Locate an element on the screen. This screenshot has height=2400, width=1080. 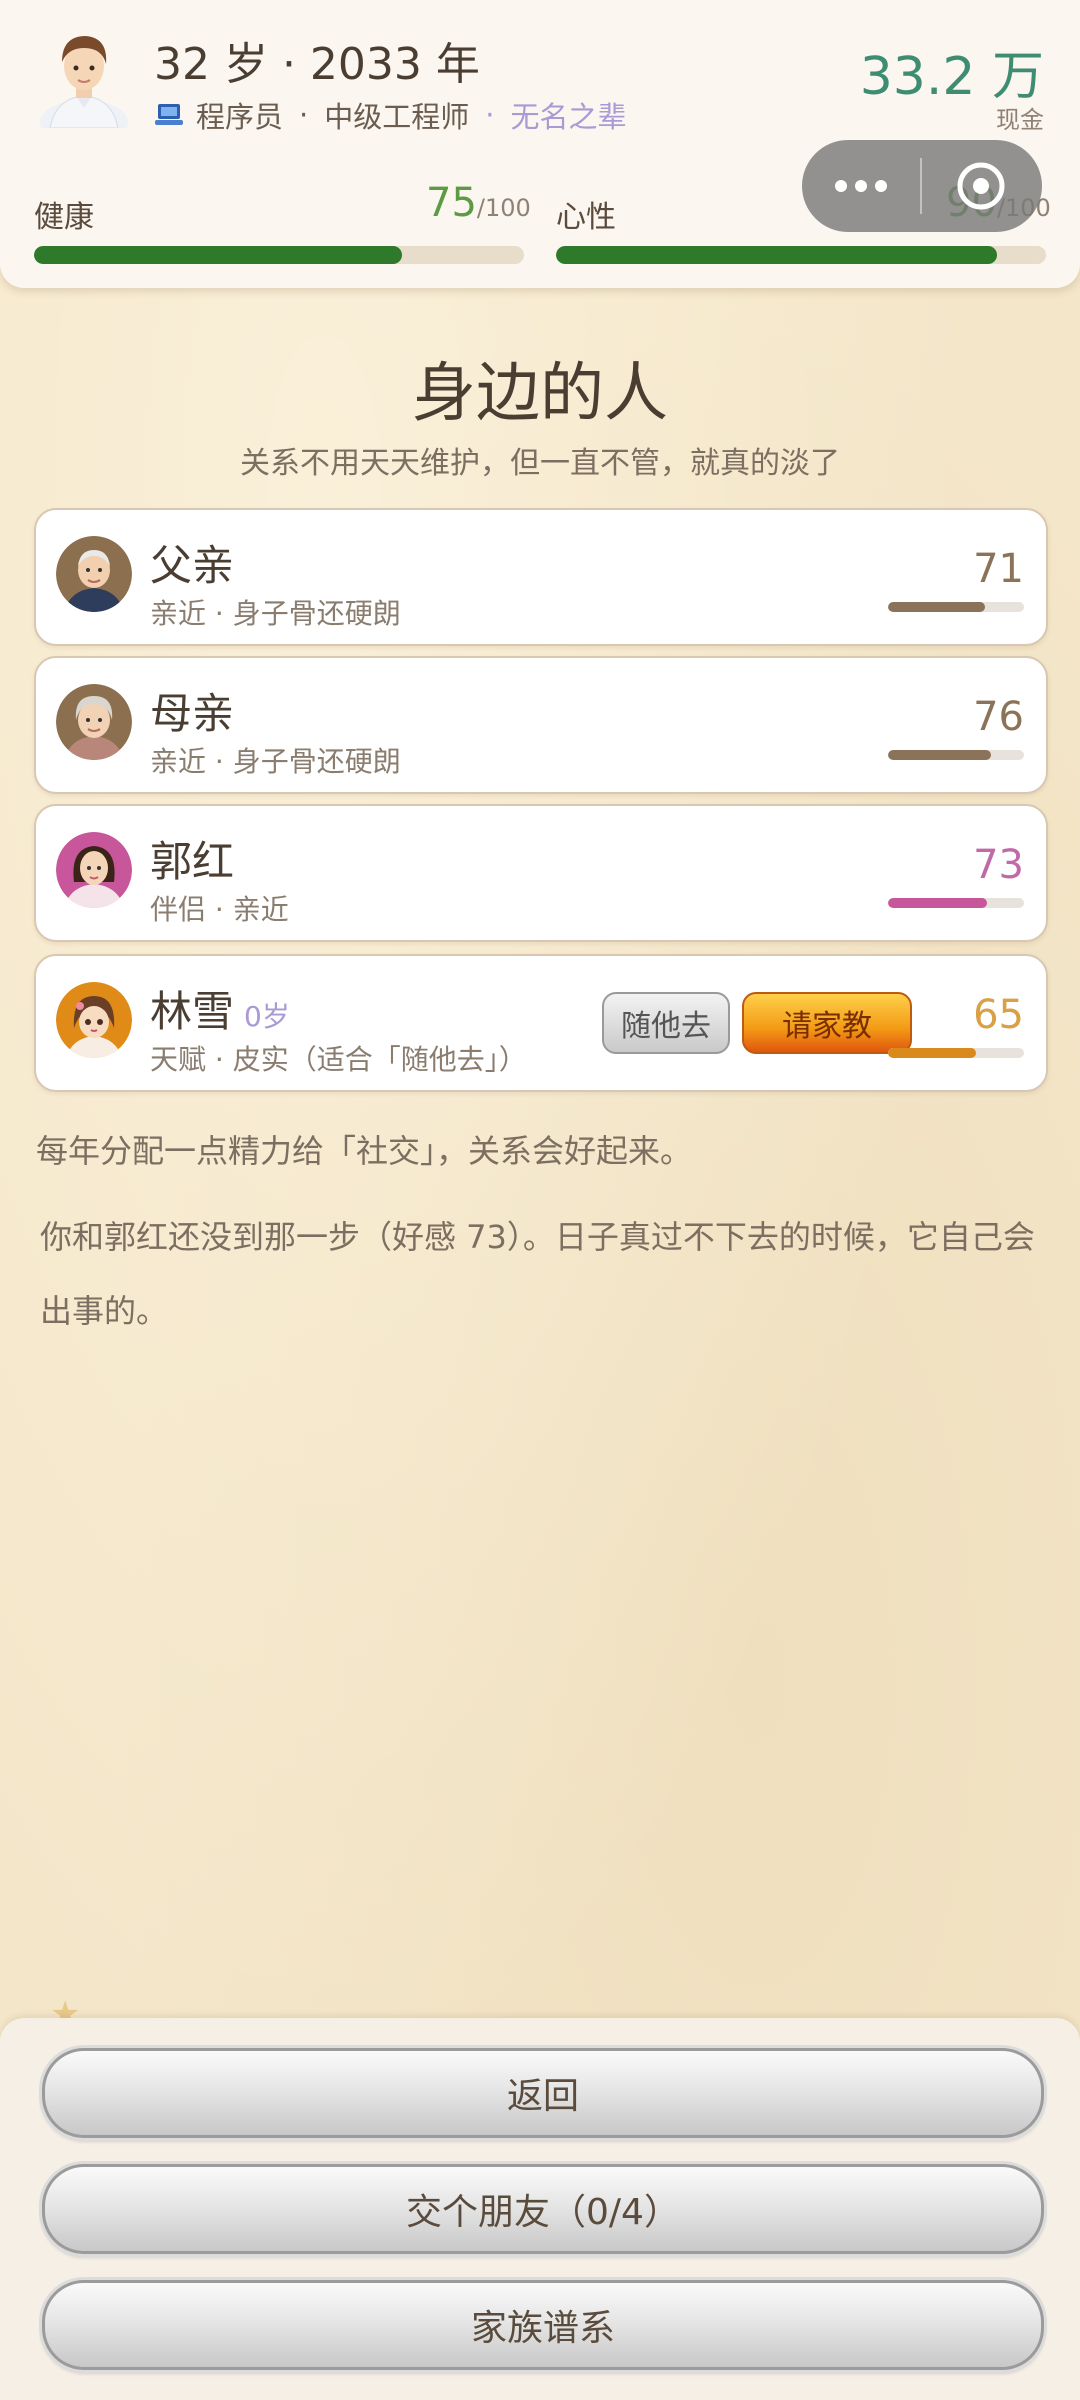
affinity-value: 71 is located at coordinates (998, 569).